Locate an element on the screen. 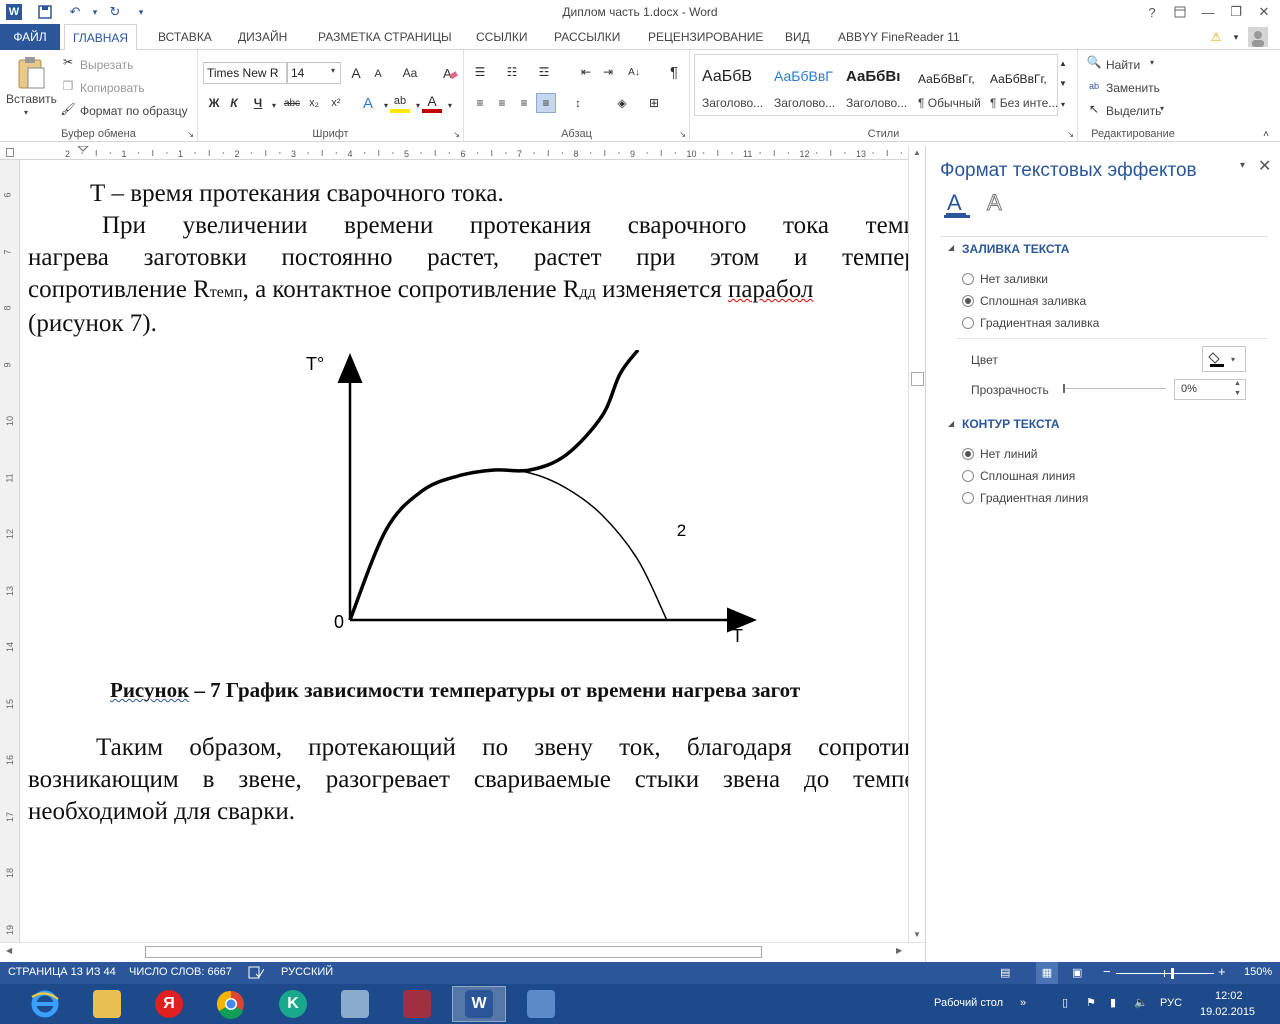 Image resolution: width=1280 pixels, height=1024 pixels. tab-references: ССЫЛКИ is located at coordinates (501, 37).